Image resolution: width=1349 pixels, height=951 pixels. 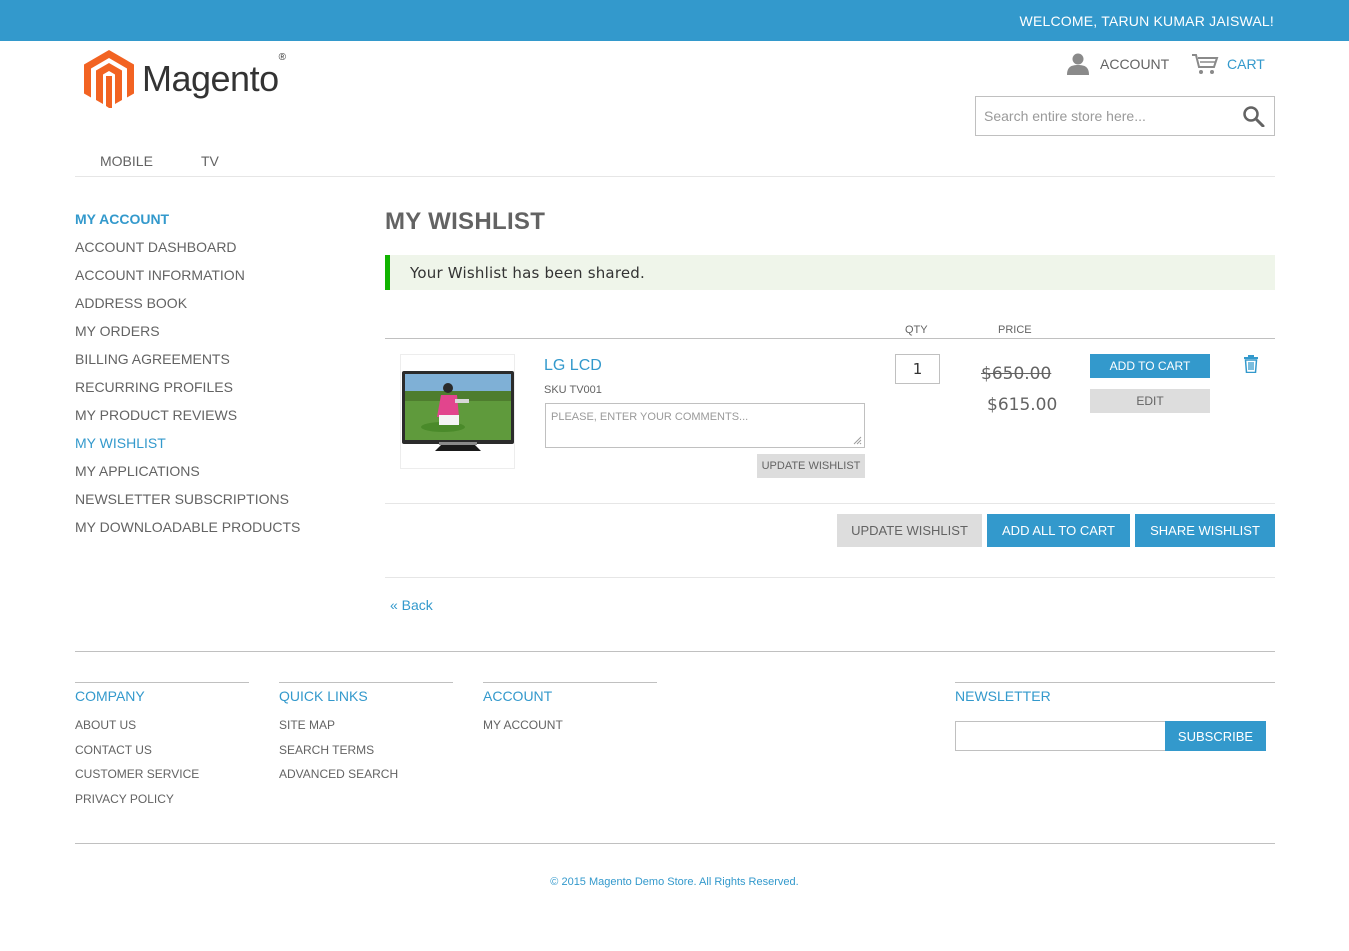 What do you see at coordinates (109, 79) in the screenshot?
I see `magento-logo-icon` at bounding box center [109, 79].